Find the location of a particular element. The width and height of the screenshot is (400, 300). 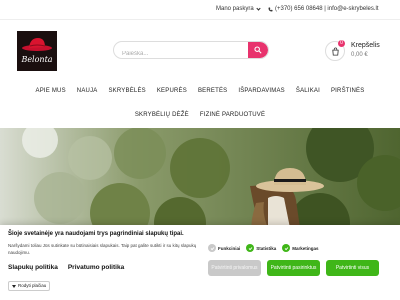

search-icon is located at coordinates (258, 50).